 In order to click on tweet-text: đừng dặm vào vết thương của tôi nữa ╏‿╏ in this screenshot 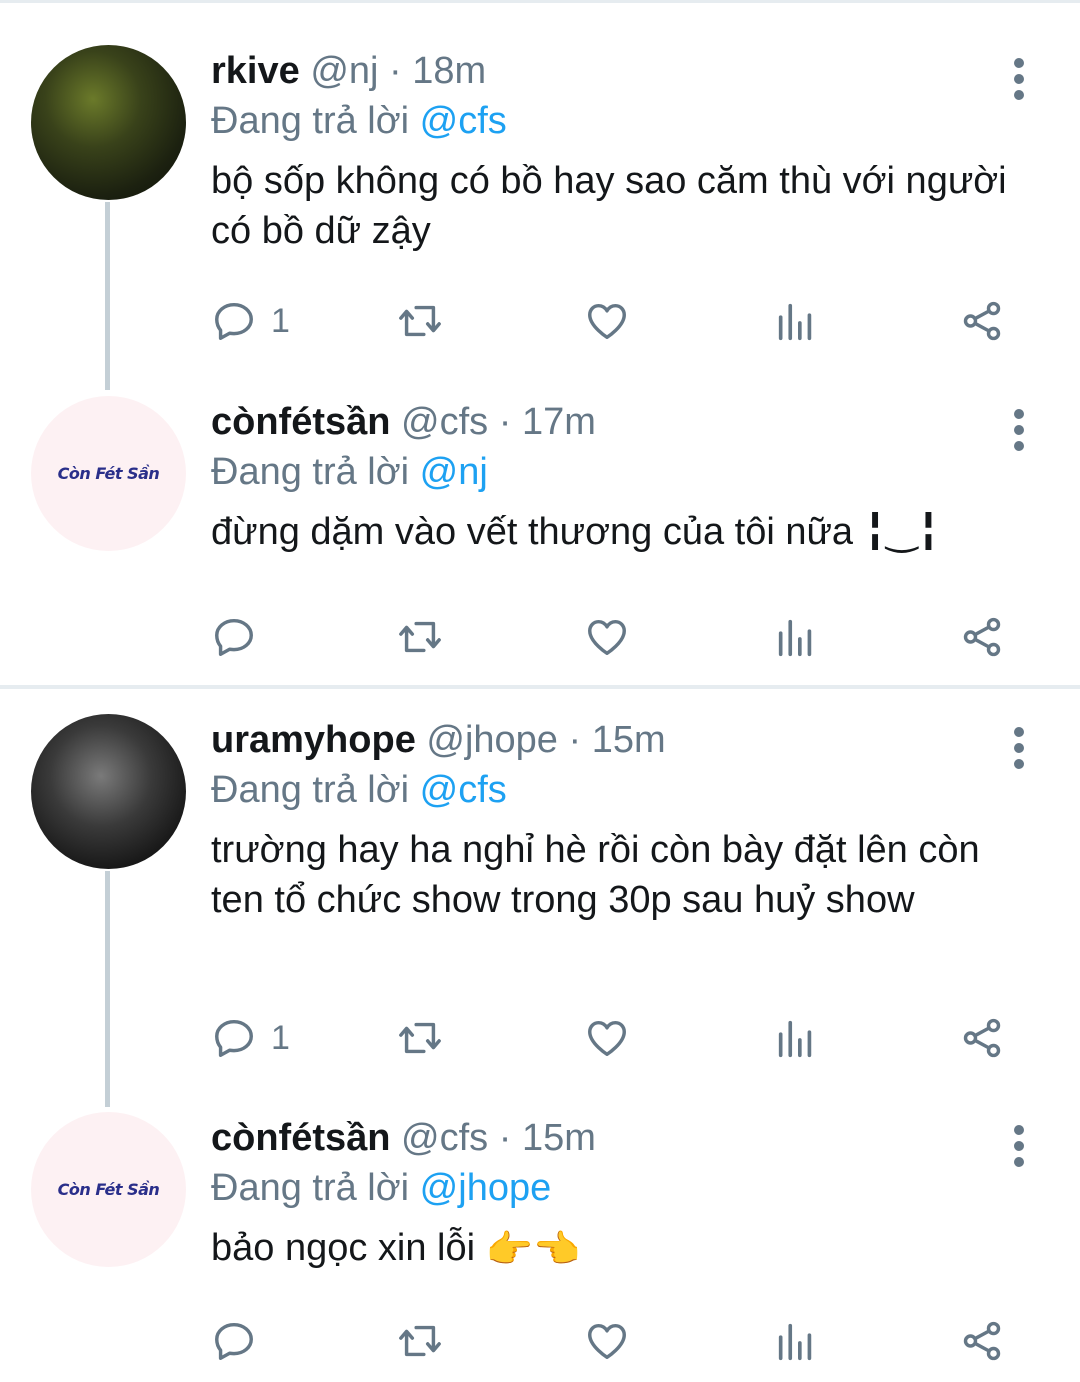, I will do `click(575, 532)`.